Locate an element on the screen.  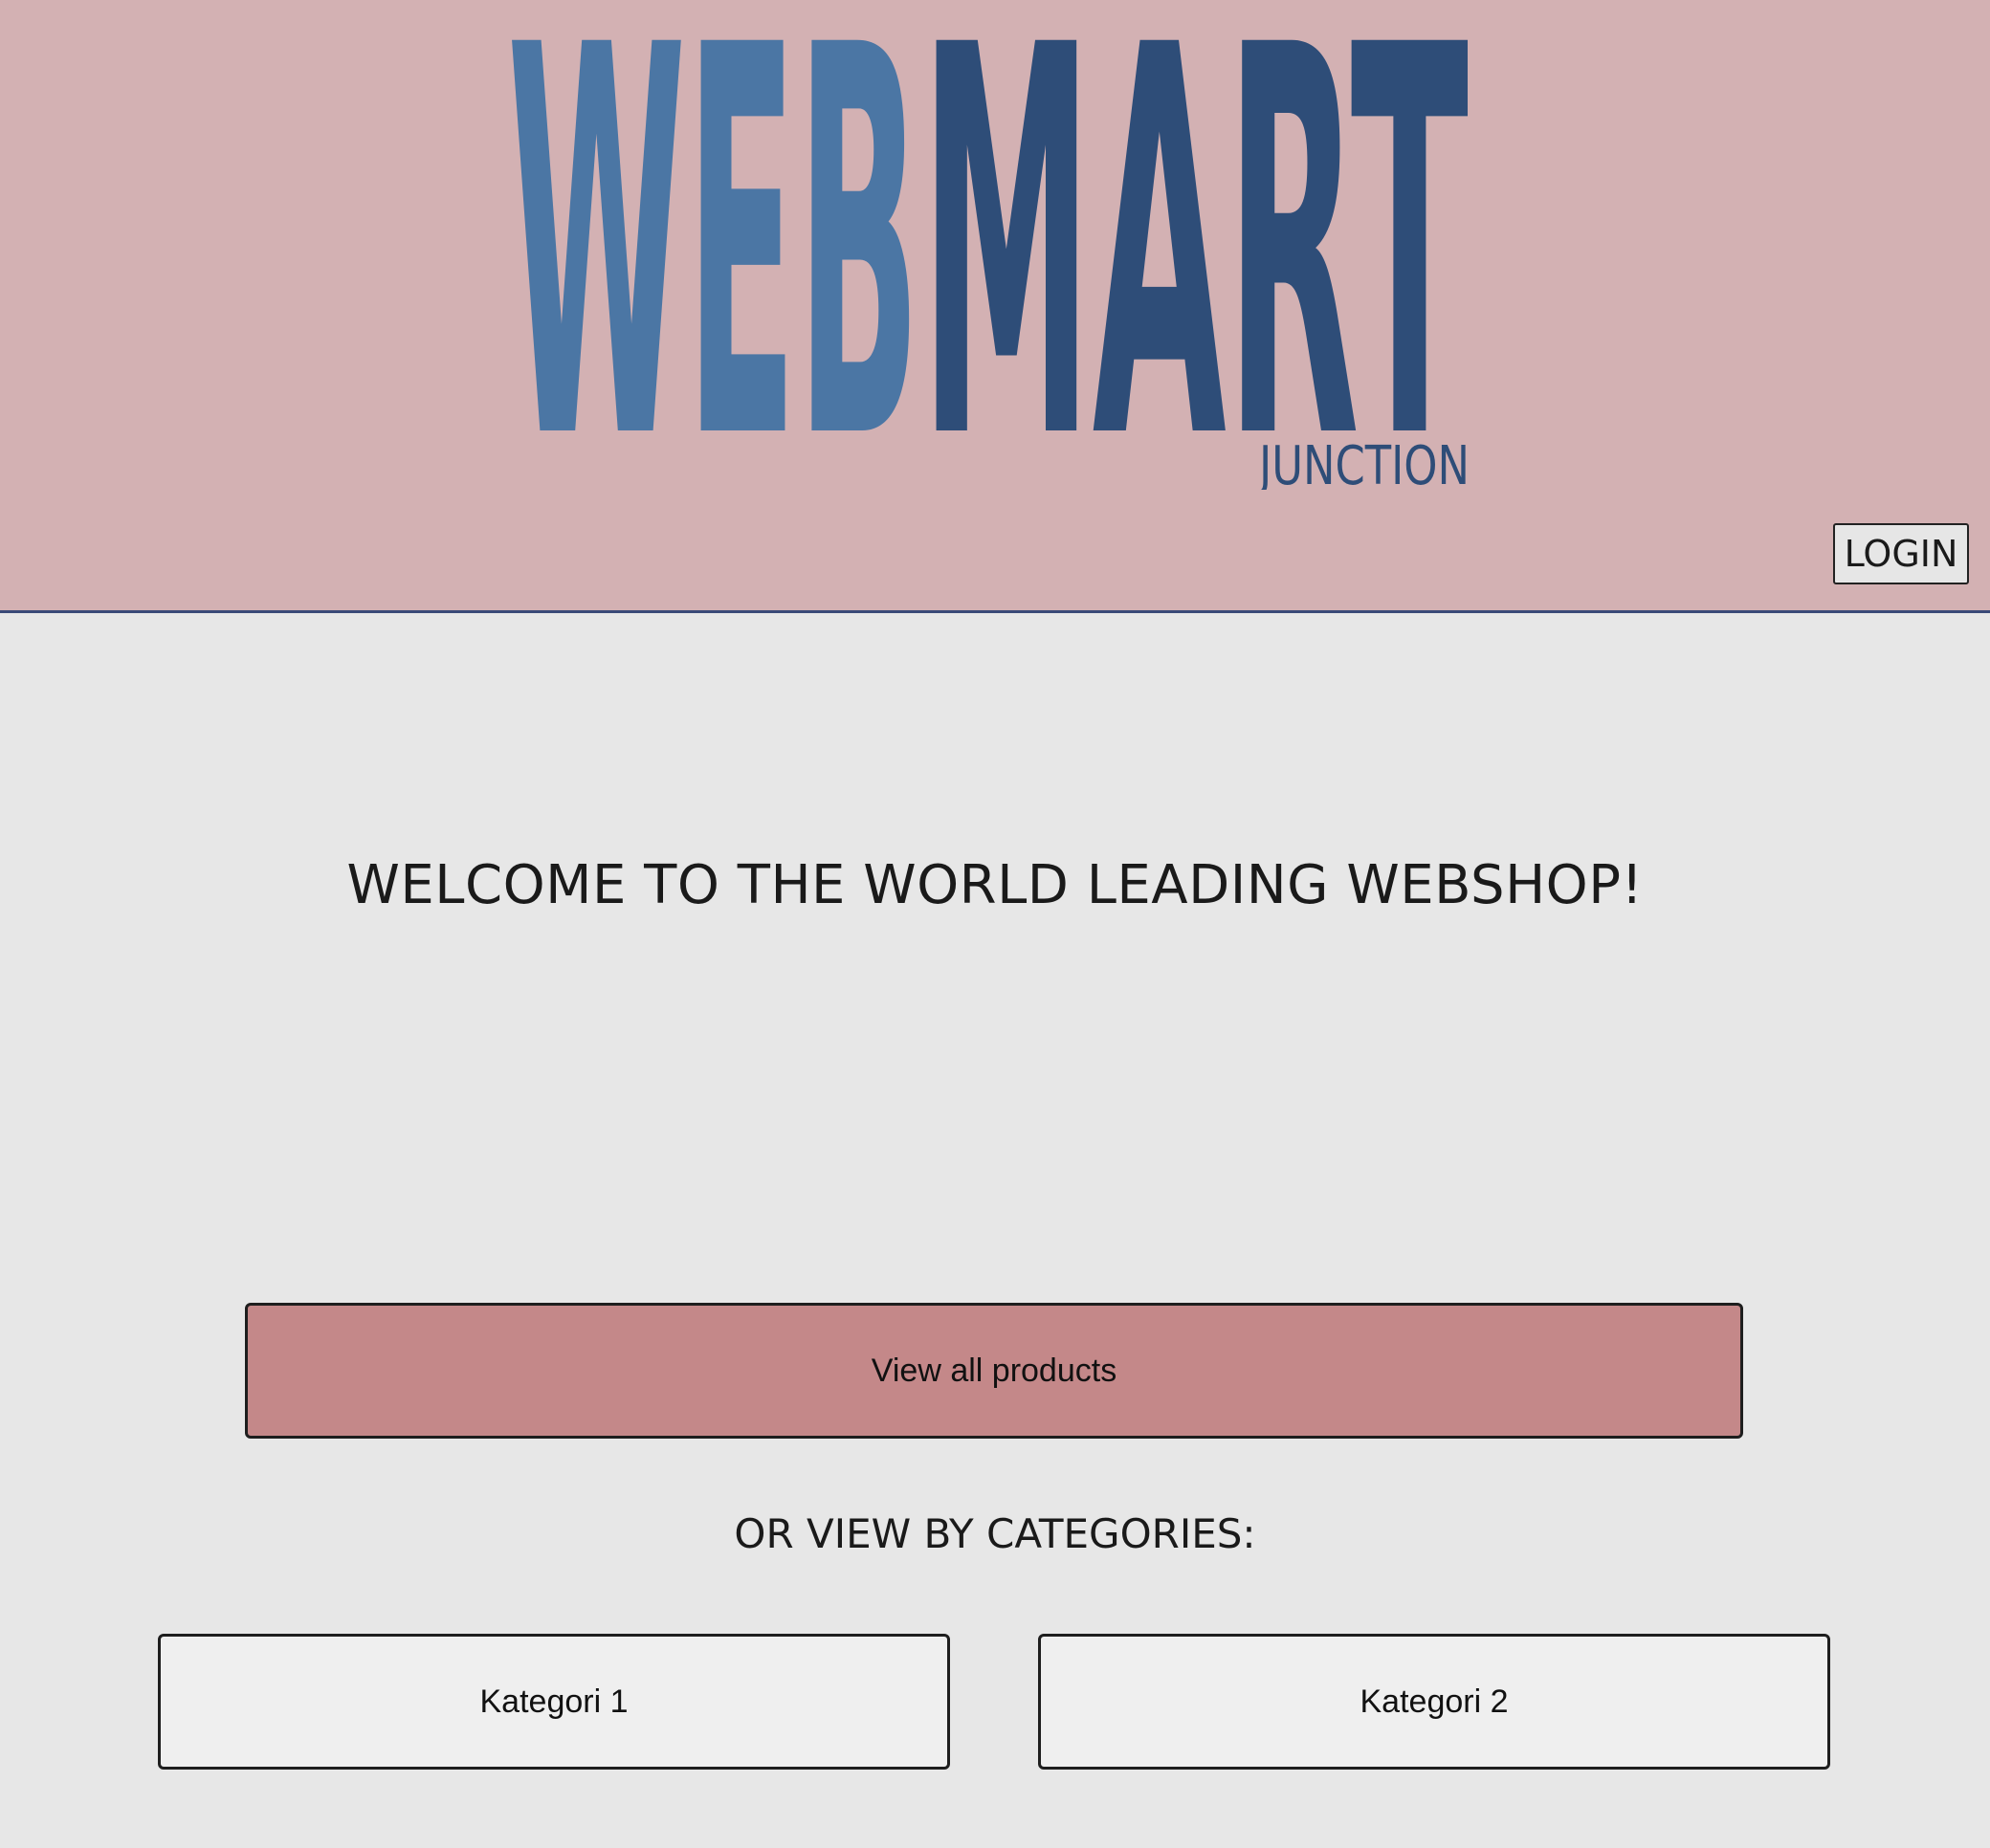
logo-mart-text: MART is located at coordinates (1195, 256).